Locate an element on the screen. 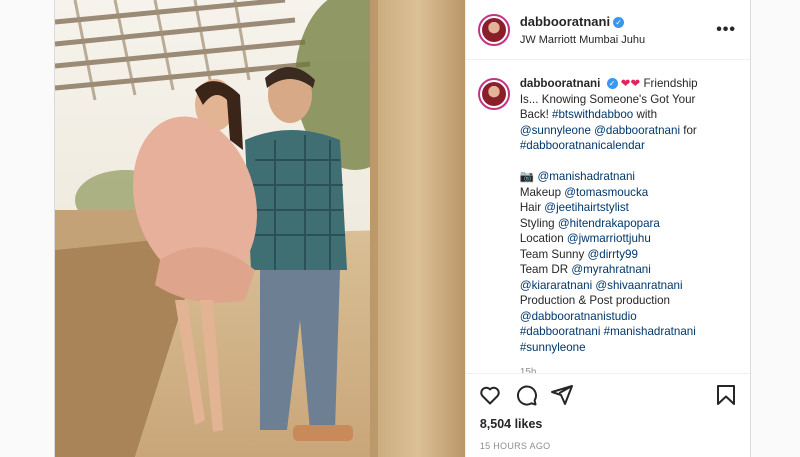 The height and width of the screenshot is (457, 800). caption-age: 15h is located at coordinates (625, 369).